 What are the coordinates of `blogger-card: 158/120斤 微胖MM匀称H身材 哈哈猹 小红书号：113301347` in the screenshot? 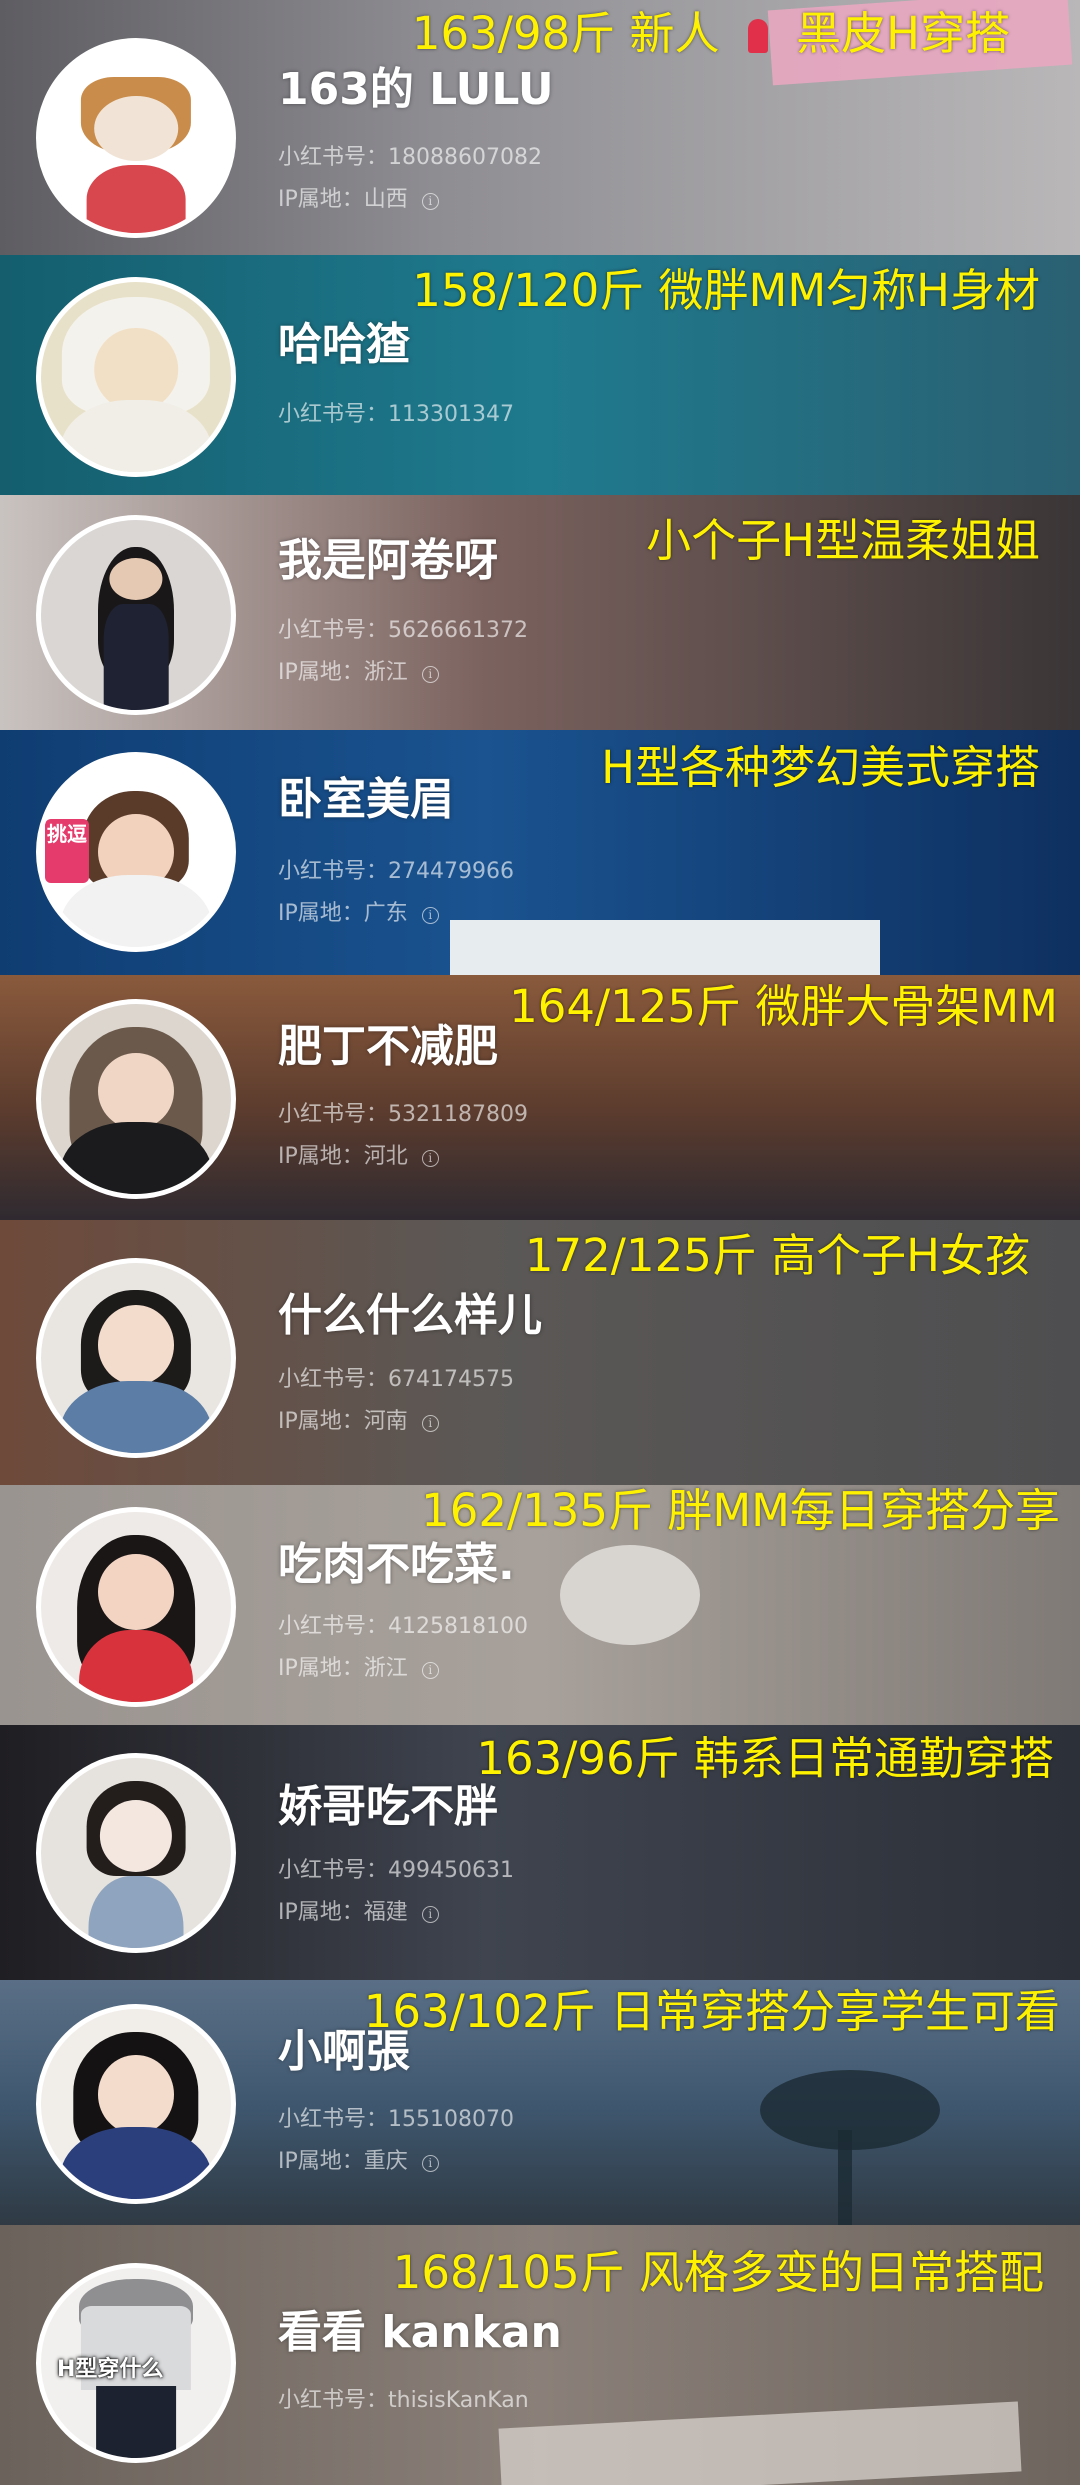 It's located at (540, 376).